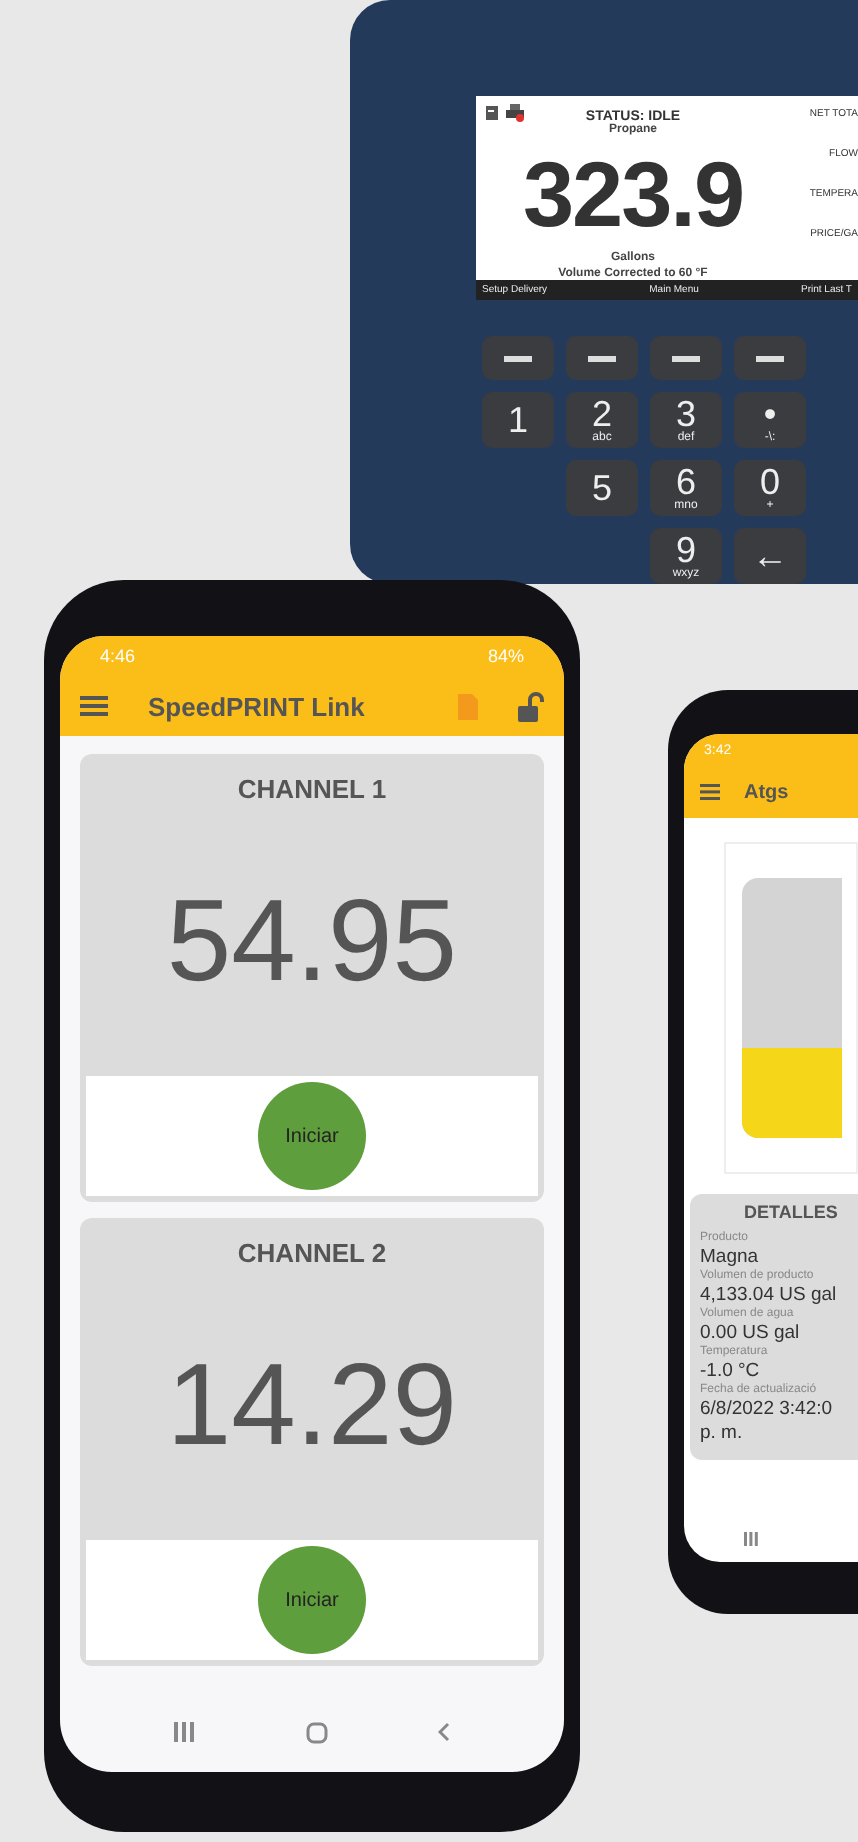 The image size is (858, 1842). I want to click on keypad-key: ←, so click(770, 556).